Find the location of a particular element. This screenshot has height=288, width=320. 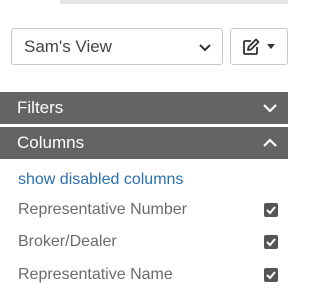

pencil-square-icon is located at coordinates (251, 46).